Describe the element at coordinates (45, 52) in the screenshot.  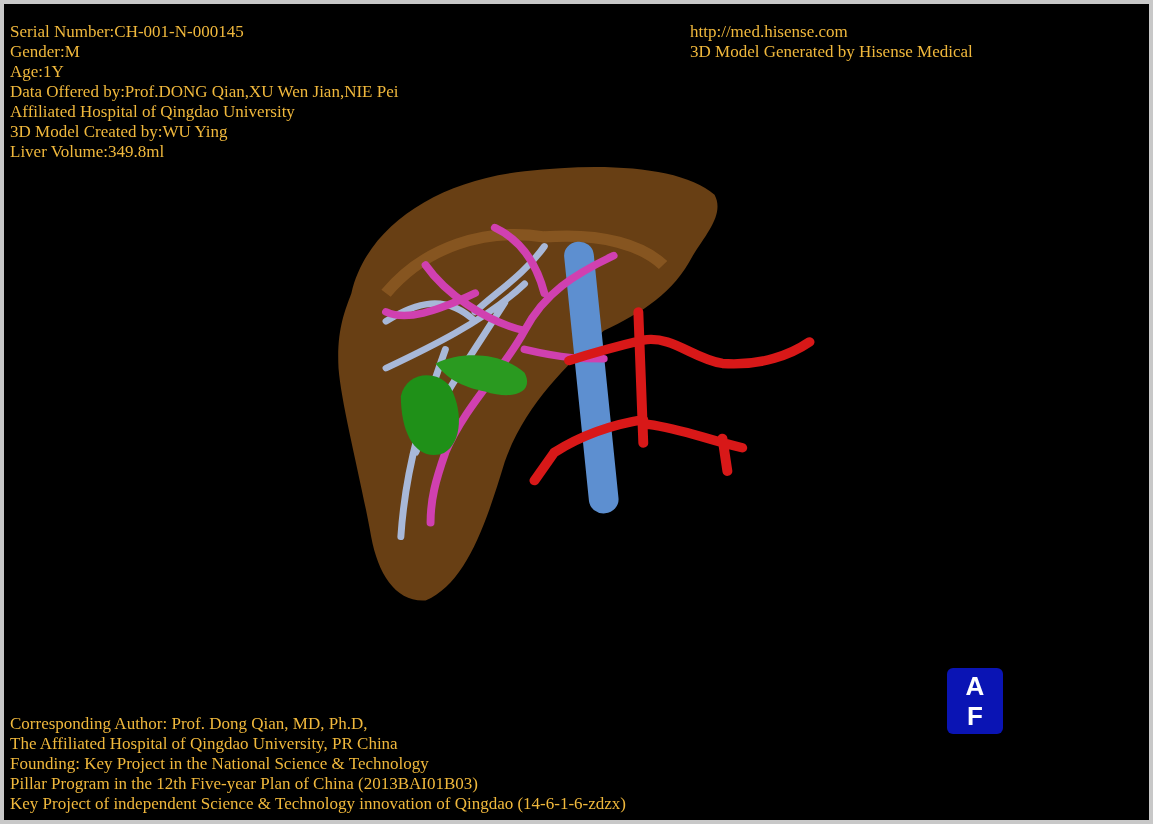
I see `info-line: Gender:M` at that location.